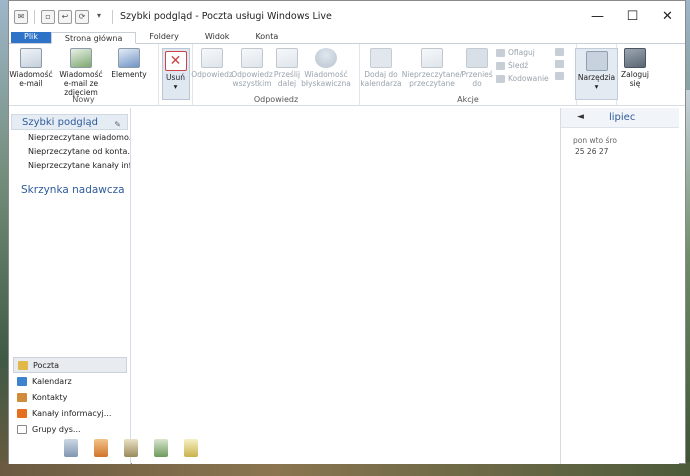 The image size is (690, 476). What do you see at coordinates (31, 58) in the screenshot?
I see `new-email-icon` at bounding box center [31, 58].